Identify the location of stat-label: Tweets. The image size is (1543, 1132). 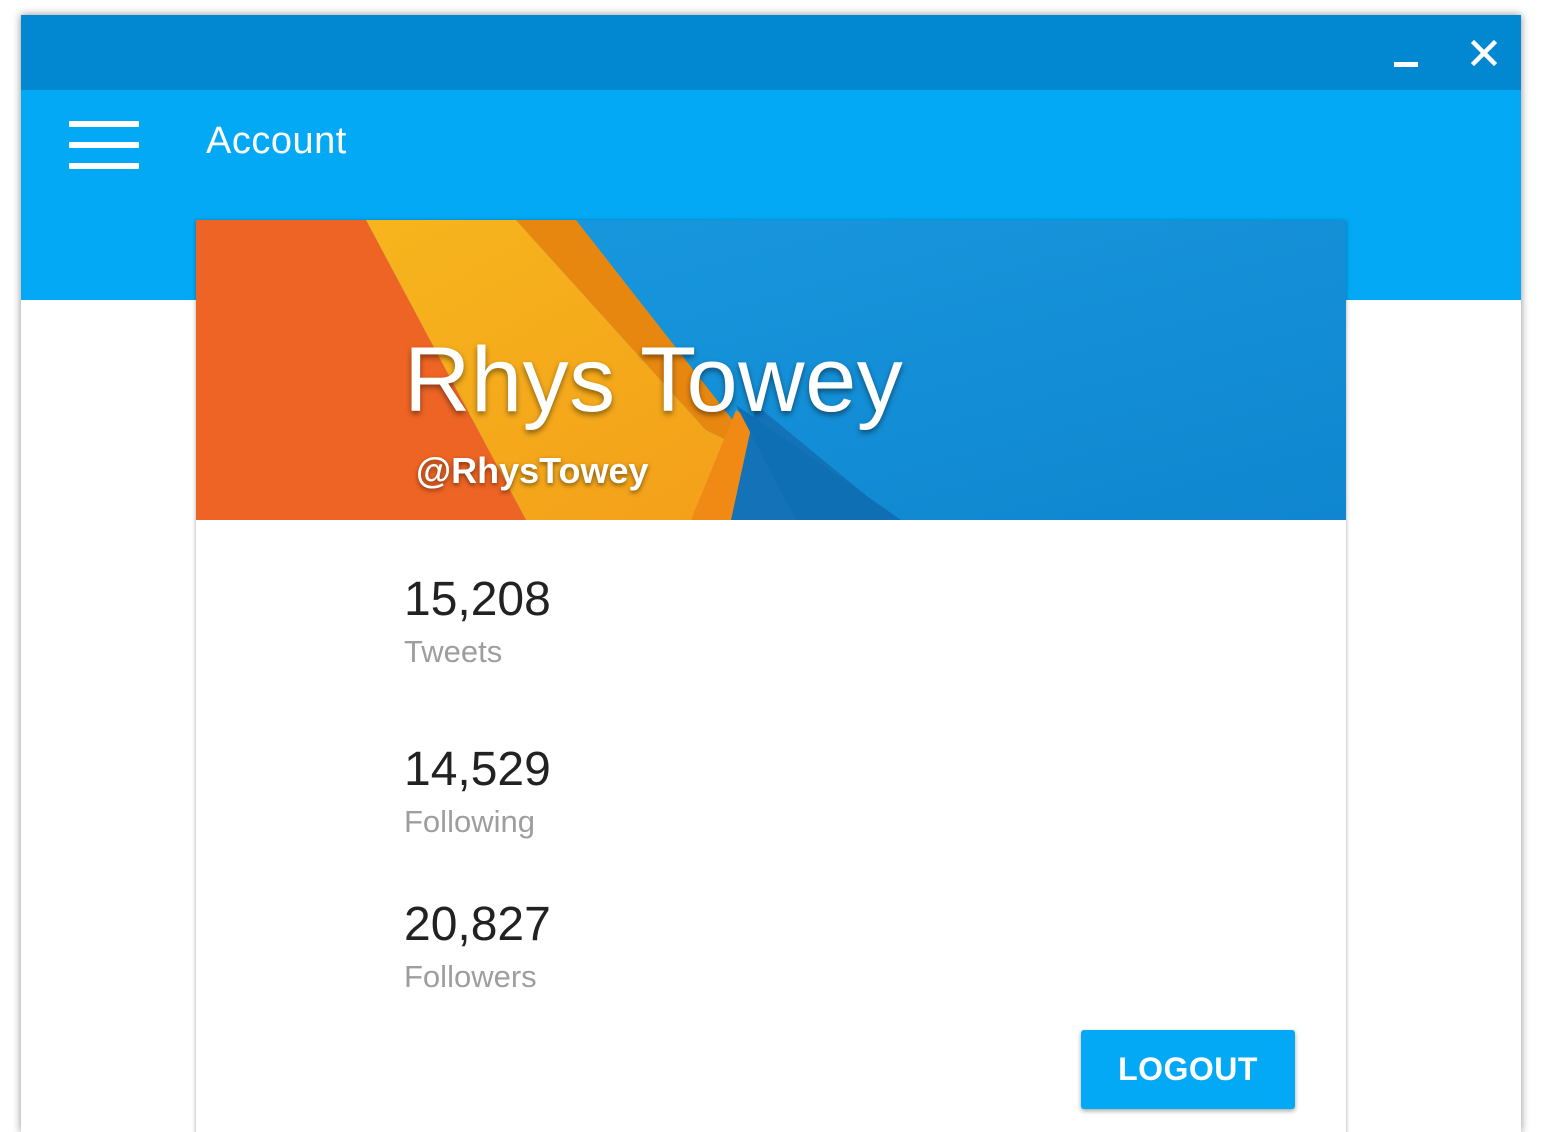
(453, 651).